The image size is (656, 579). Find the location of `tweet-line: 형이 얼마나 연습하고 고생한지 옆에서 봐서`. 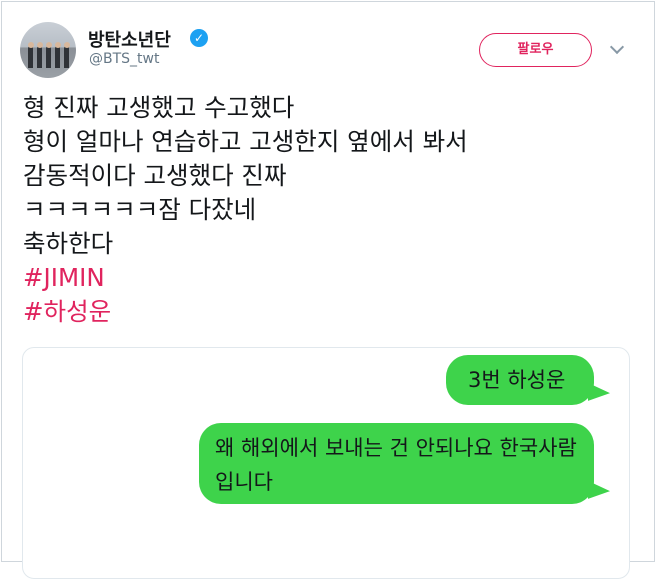

tweet-line: 형이 얼마나 연습하고 고생한지 옆에서 봐서 is located at coordinates (245, 141).